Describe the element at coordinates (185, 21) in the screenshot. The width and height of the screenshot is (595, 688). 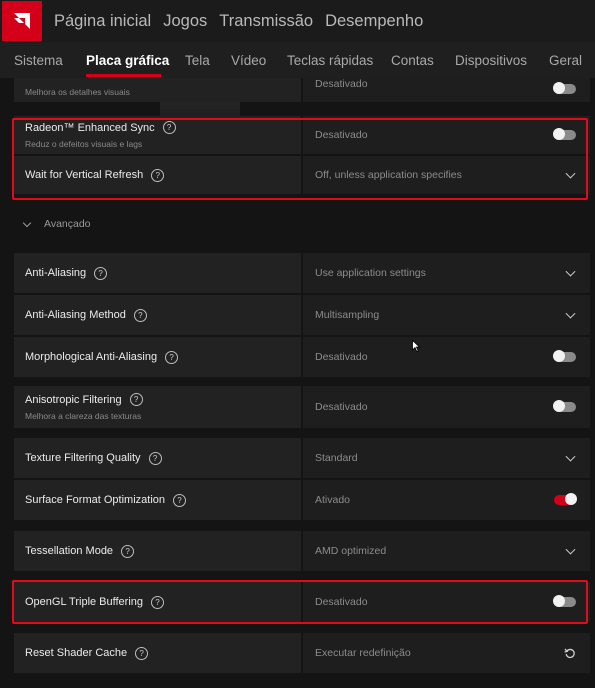
I see `nav-games: Jogos` at that location.